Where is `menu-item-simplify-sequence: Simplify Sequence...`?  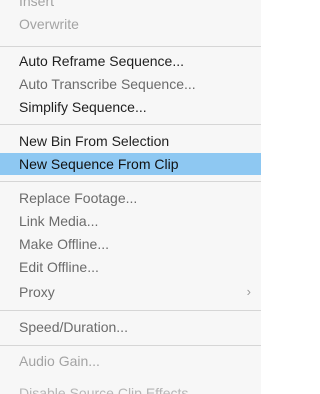 menu-item-simplify-sequence: Simplify Sequence... is located at coordinates (130, 107).